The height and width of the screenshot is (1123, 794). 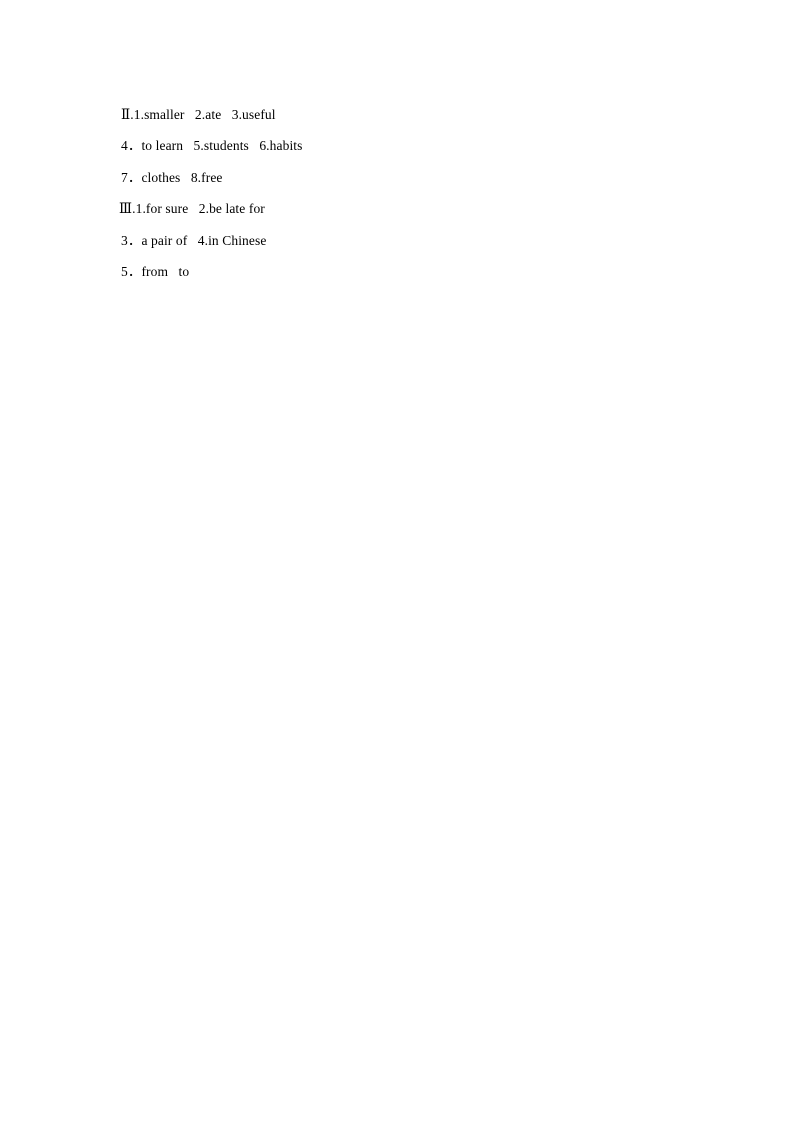 What do you see at coordinates (155, 272) in the screenshot?
I see `answer-line-6: 5．from to` at bounding box center [155, 272].